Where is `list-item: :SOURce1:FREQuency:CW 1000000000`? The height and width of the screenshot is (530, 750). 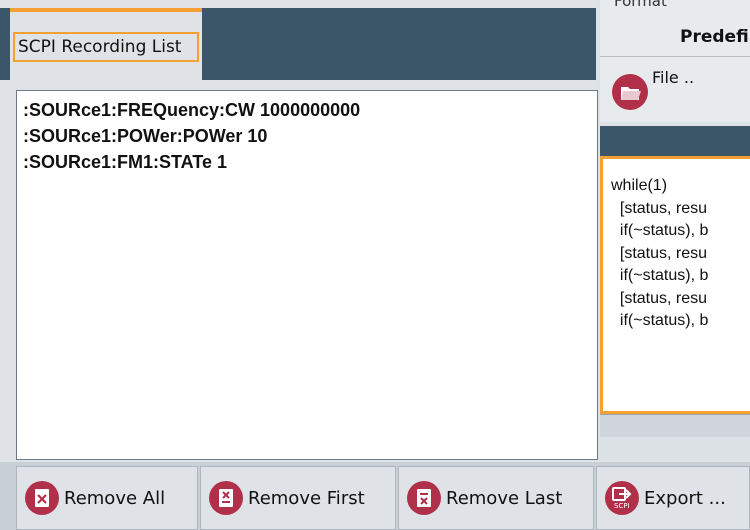 list-item: :SOURce1:FREQuency:CW 1000000000 is located at coordinates (307, 110).